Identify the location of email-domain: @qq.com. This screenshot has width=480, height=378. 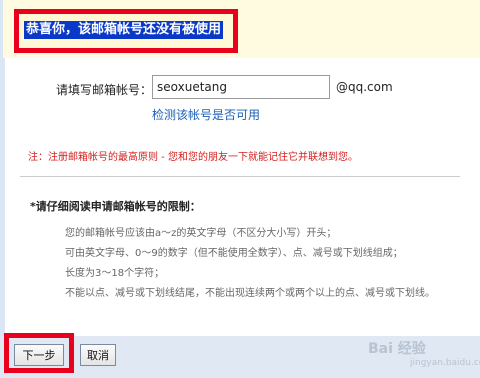
(364, 87).